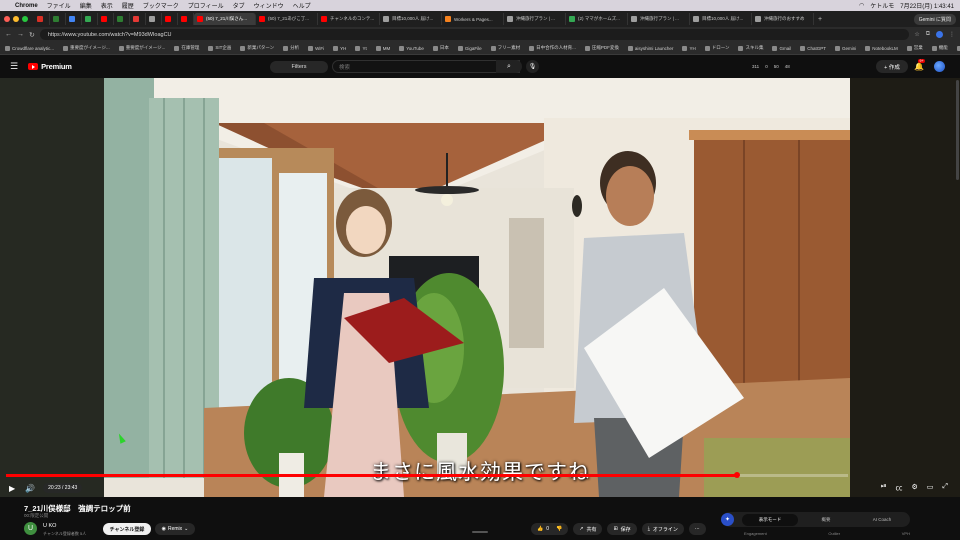  Describe the element at coordinates (884, 488) in the screenshot. I see `autoplay-icon: ⏯` at that location.